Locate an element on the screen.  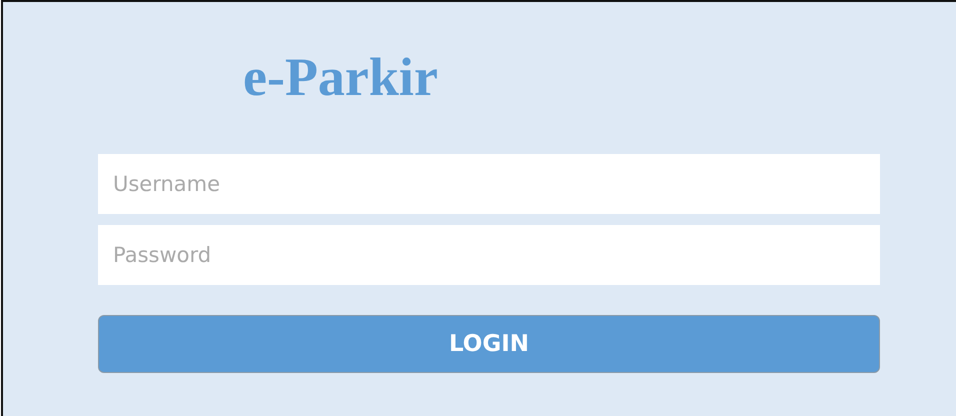
password-field: Password is located at coordinates (489, 255).